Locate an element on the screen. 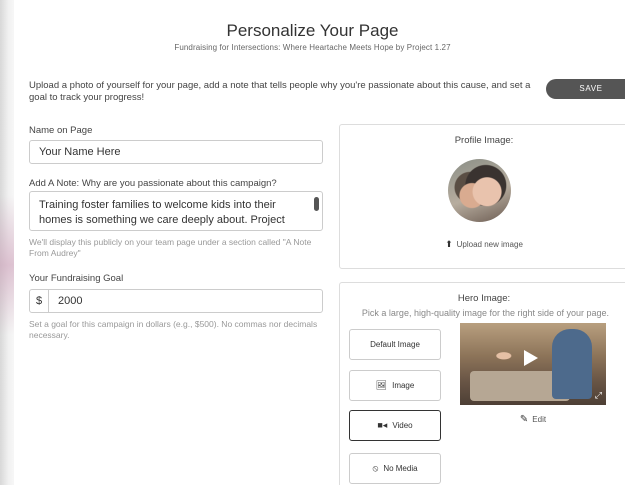 The height and width of the screenshot is (485, 625). goal-label: Your Fundraising Goal is located at coordinates (76, 278).